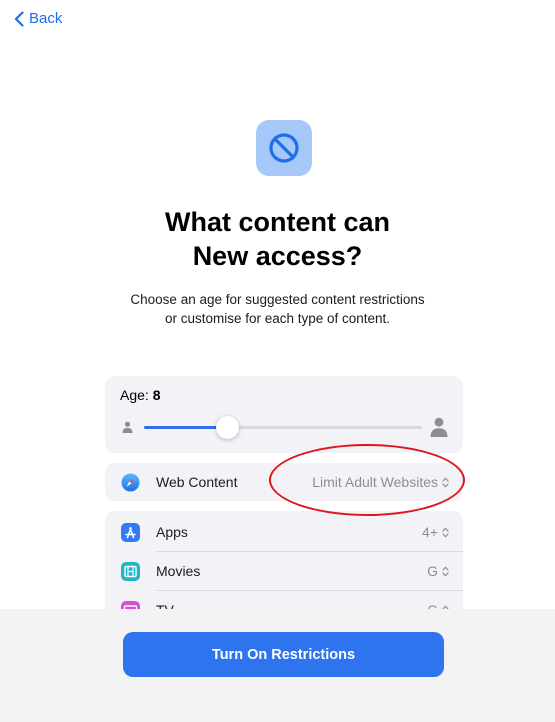  Describe the element at coordinates (197, 482) in the screenshot. I see `web-content-label: Web Content` at that location.